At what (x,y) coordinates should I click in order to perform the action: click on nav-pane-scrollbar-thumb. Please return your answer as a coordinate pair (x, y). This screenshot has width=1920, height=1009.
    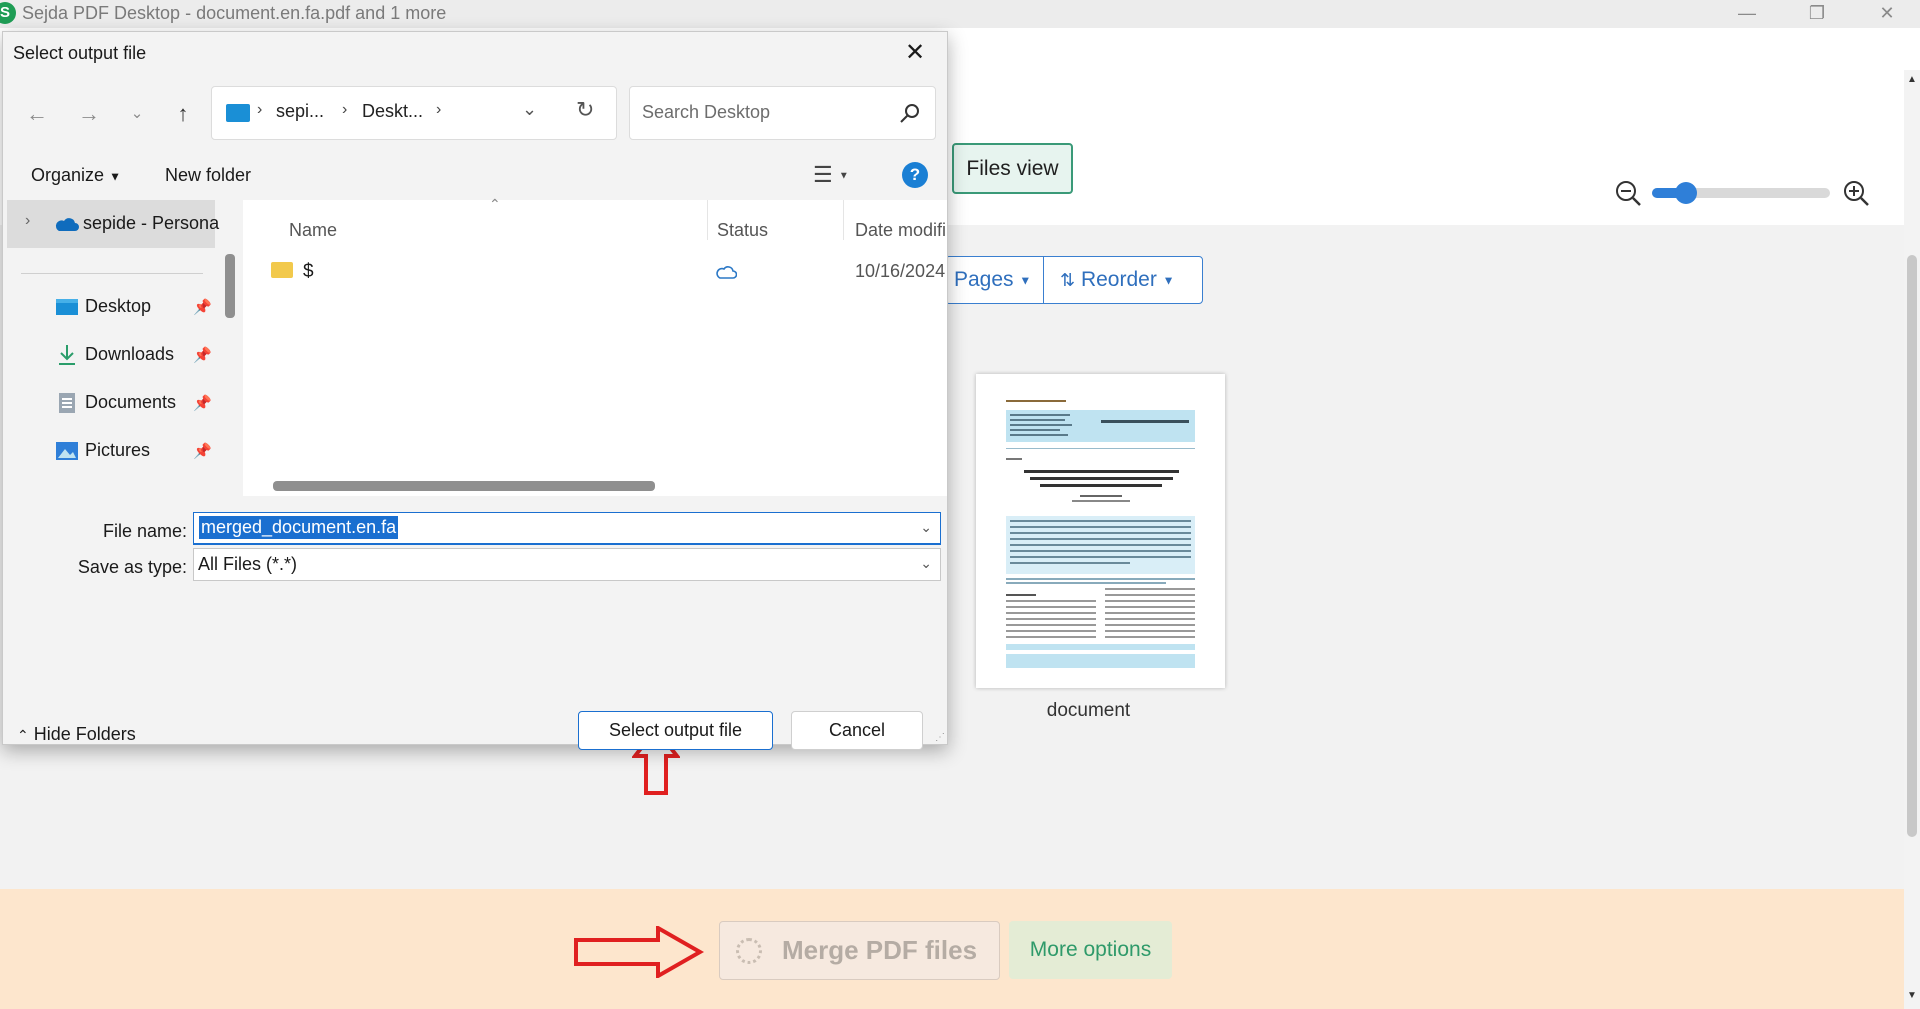
    Looking at the image, I should click on (230, 286).